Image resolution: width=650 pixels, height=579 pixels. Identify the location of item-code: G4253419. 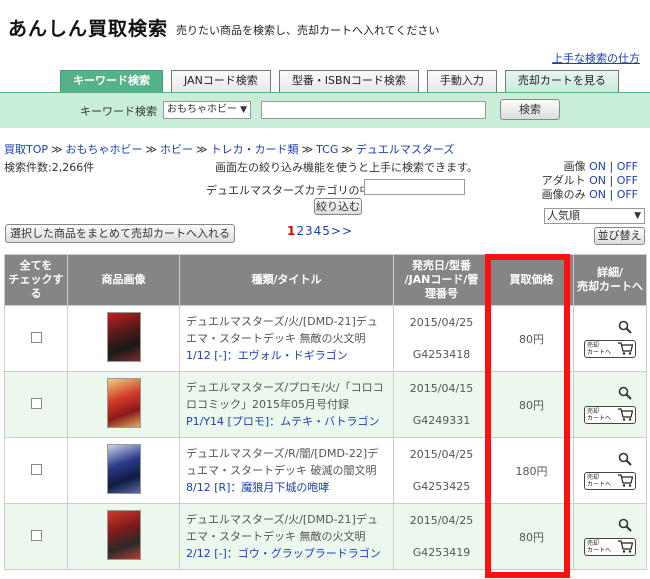
(441, 552).